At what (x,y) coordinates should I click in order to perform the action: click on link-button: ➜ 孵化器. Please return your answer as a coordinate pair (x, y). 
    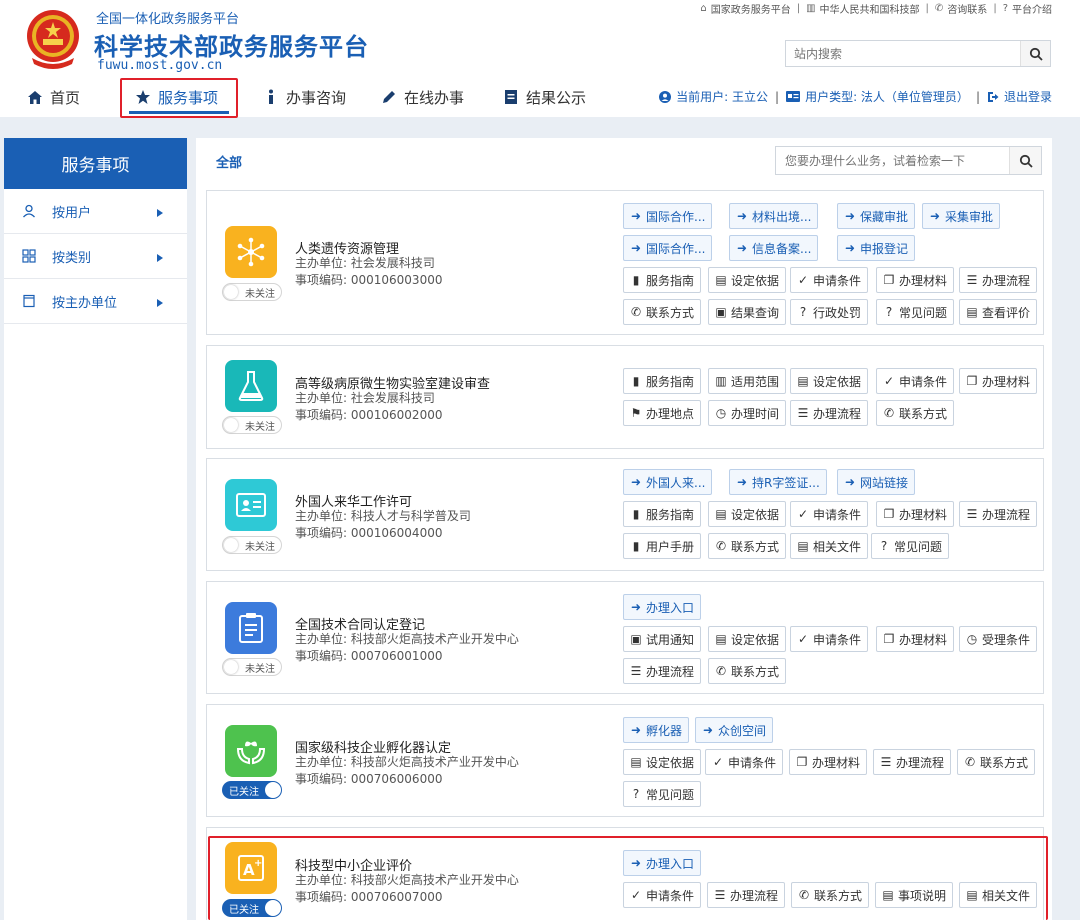
    Looking at the image, I should click on (656, 730).